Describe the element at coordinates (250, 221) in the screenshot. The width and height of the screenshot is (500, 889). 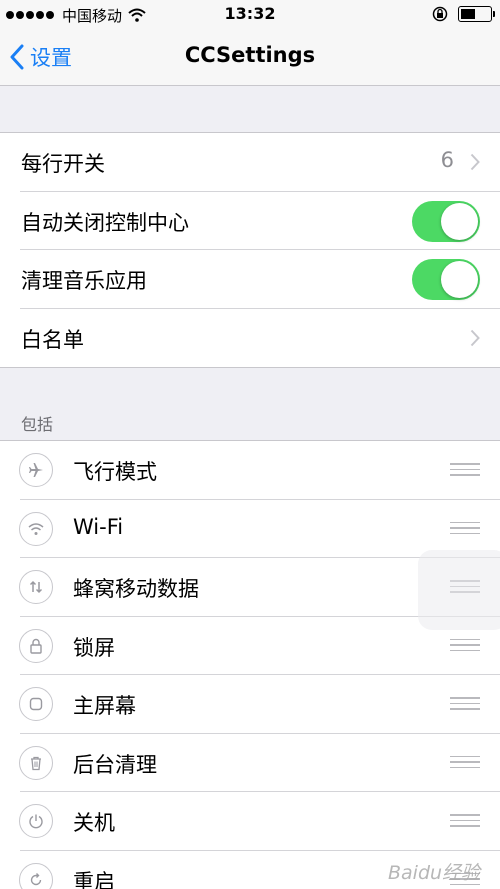
I see `row-auto-close-control-center: 自动关闭控制中心` at that location.